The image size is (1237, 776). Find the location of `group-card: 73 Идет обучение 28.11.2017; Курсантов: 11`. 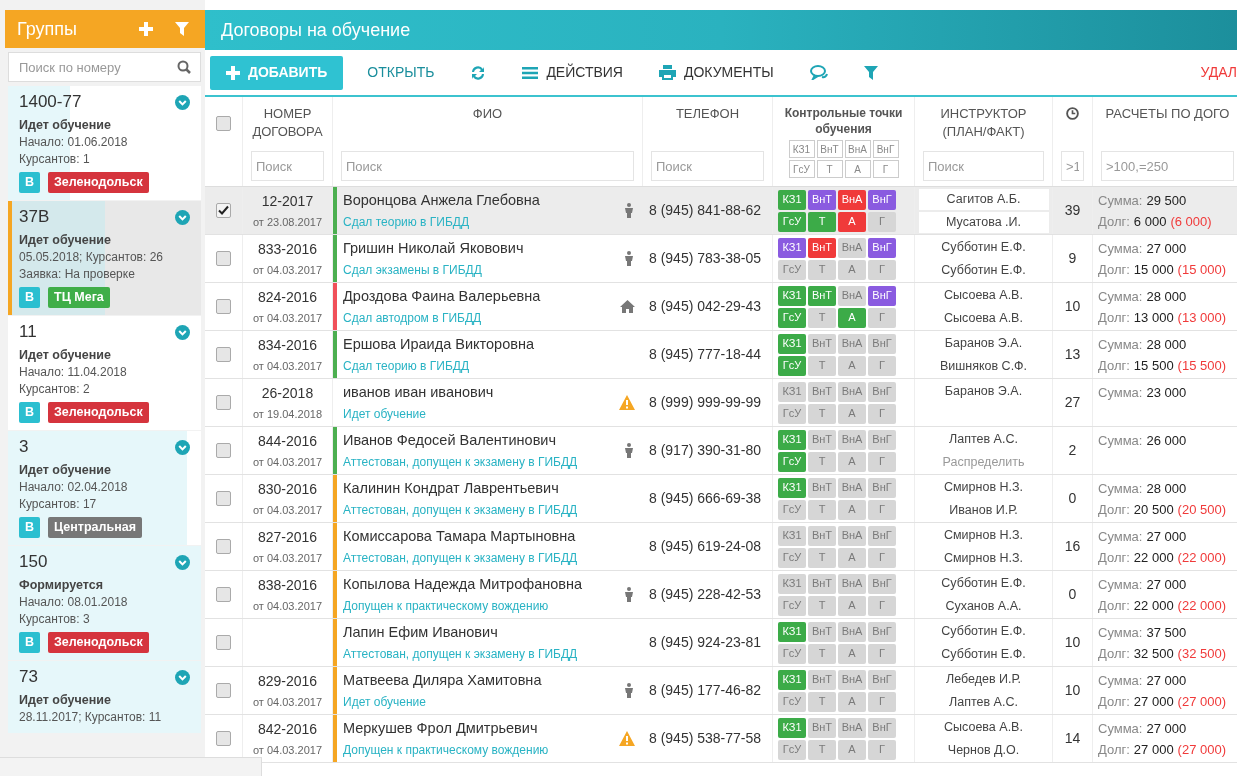

group-card: 73 Идет обучение 28.11.2017; Курсантов: 11 is located at coordinates (104, 697).